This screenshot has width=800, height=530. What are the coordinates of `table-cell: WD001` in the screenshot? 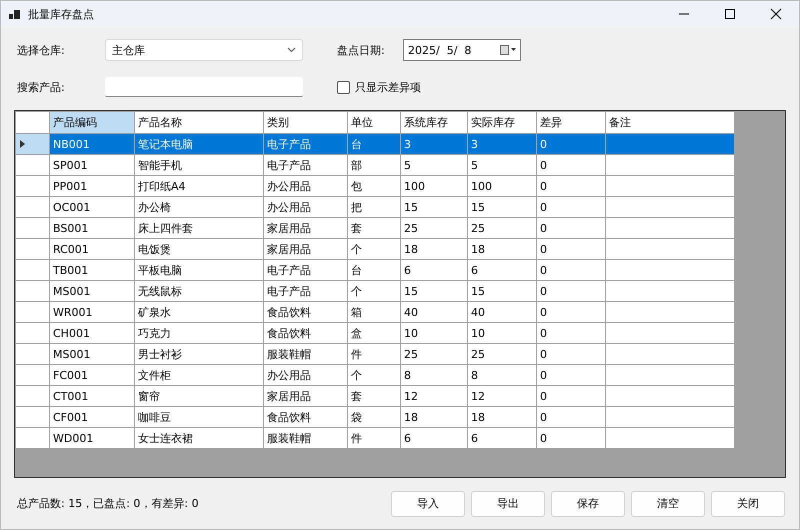 It's located at (92, 438).